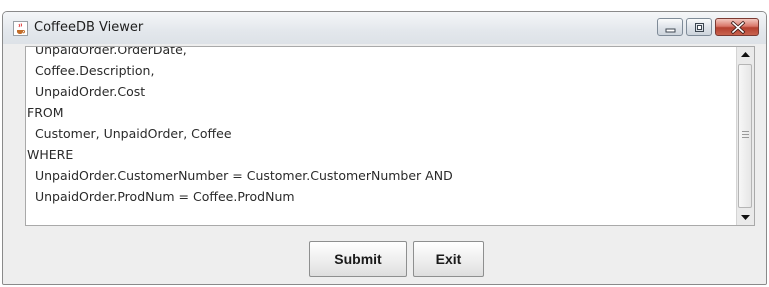  I want to click on maximize-button, so click(699, 27).